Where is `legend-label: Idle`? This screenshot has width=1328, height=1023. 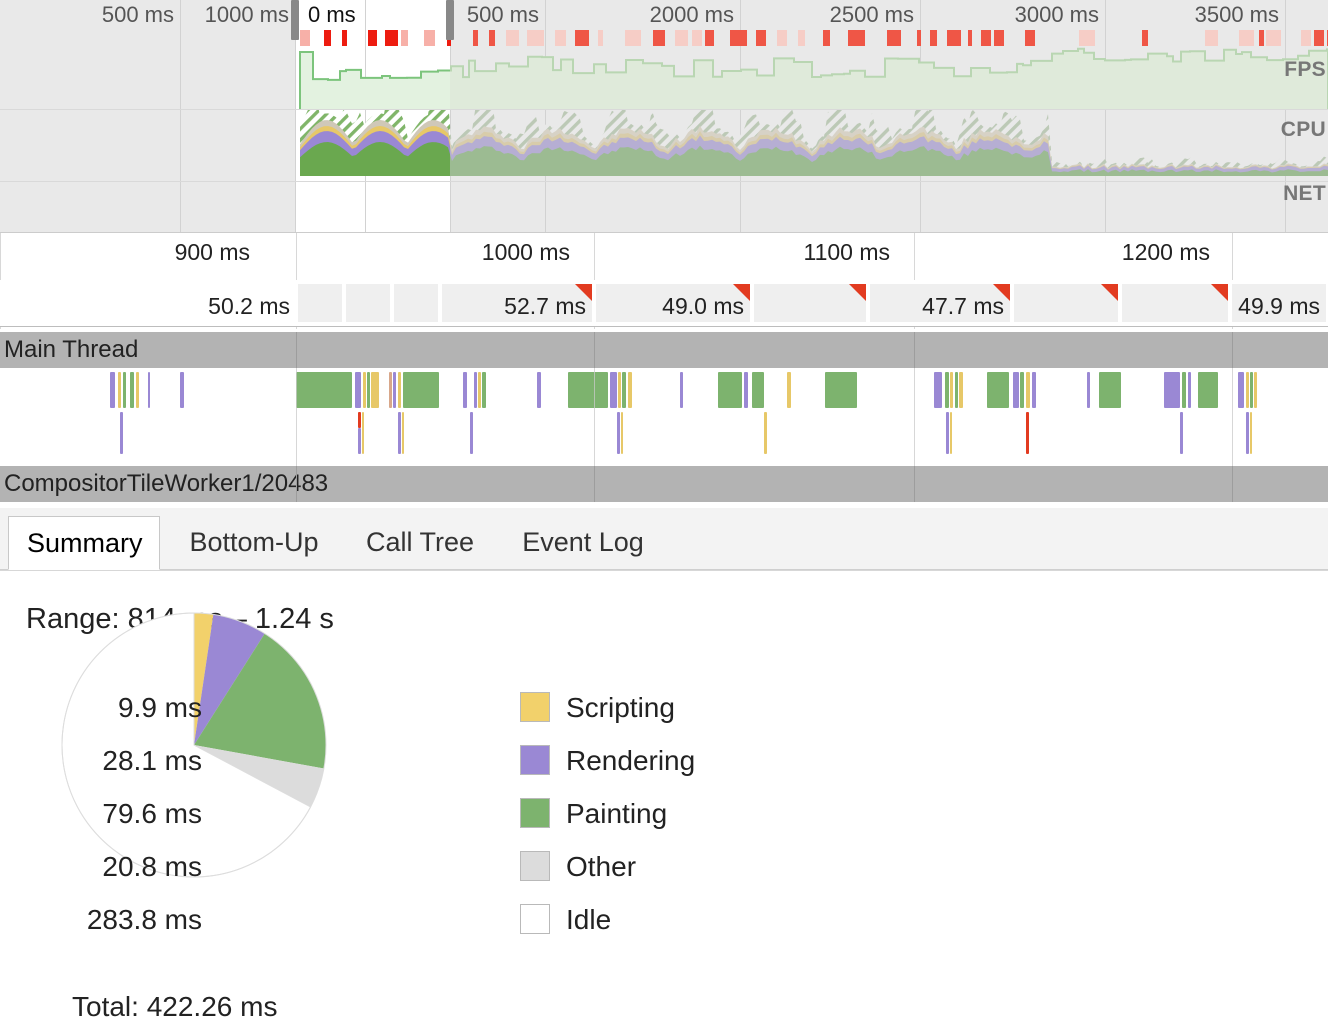 legend-label: Idle is located at coordinates (589, 919).